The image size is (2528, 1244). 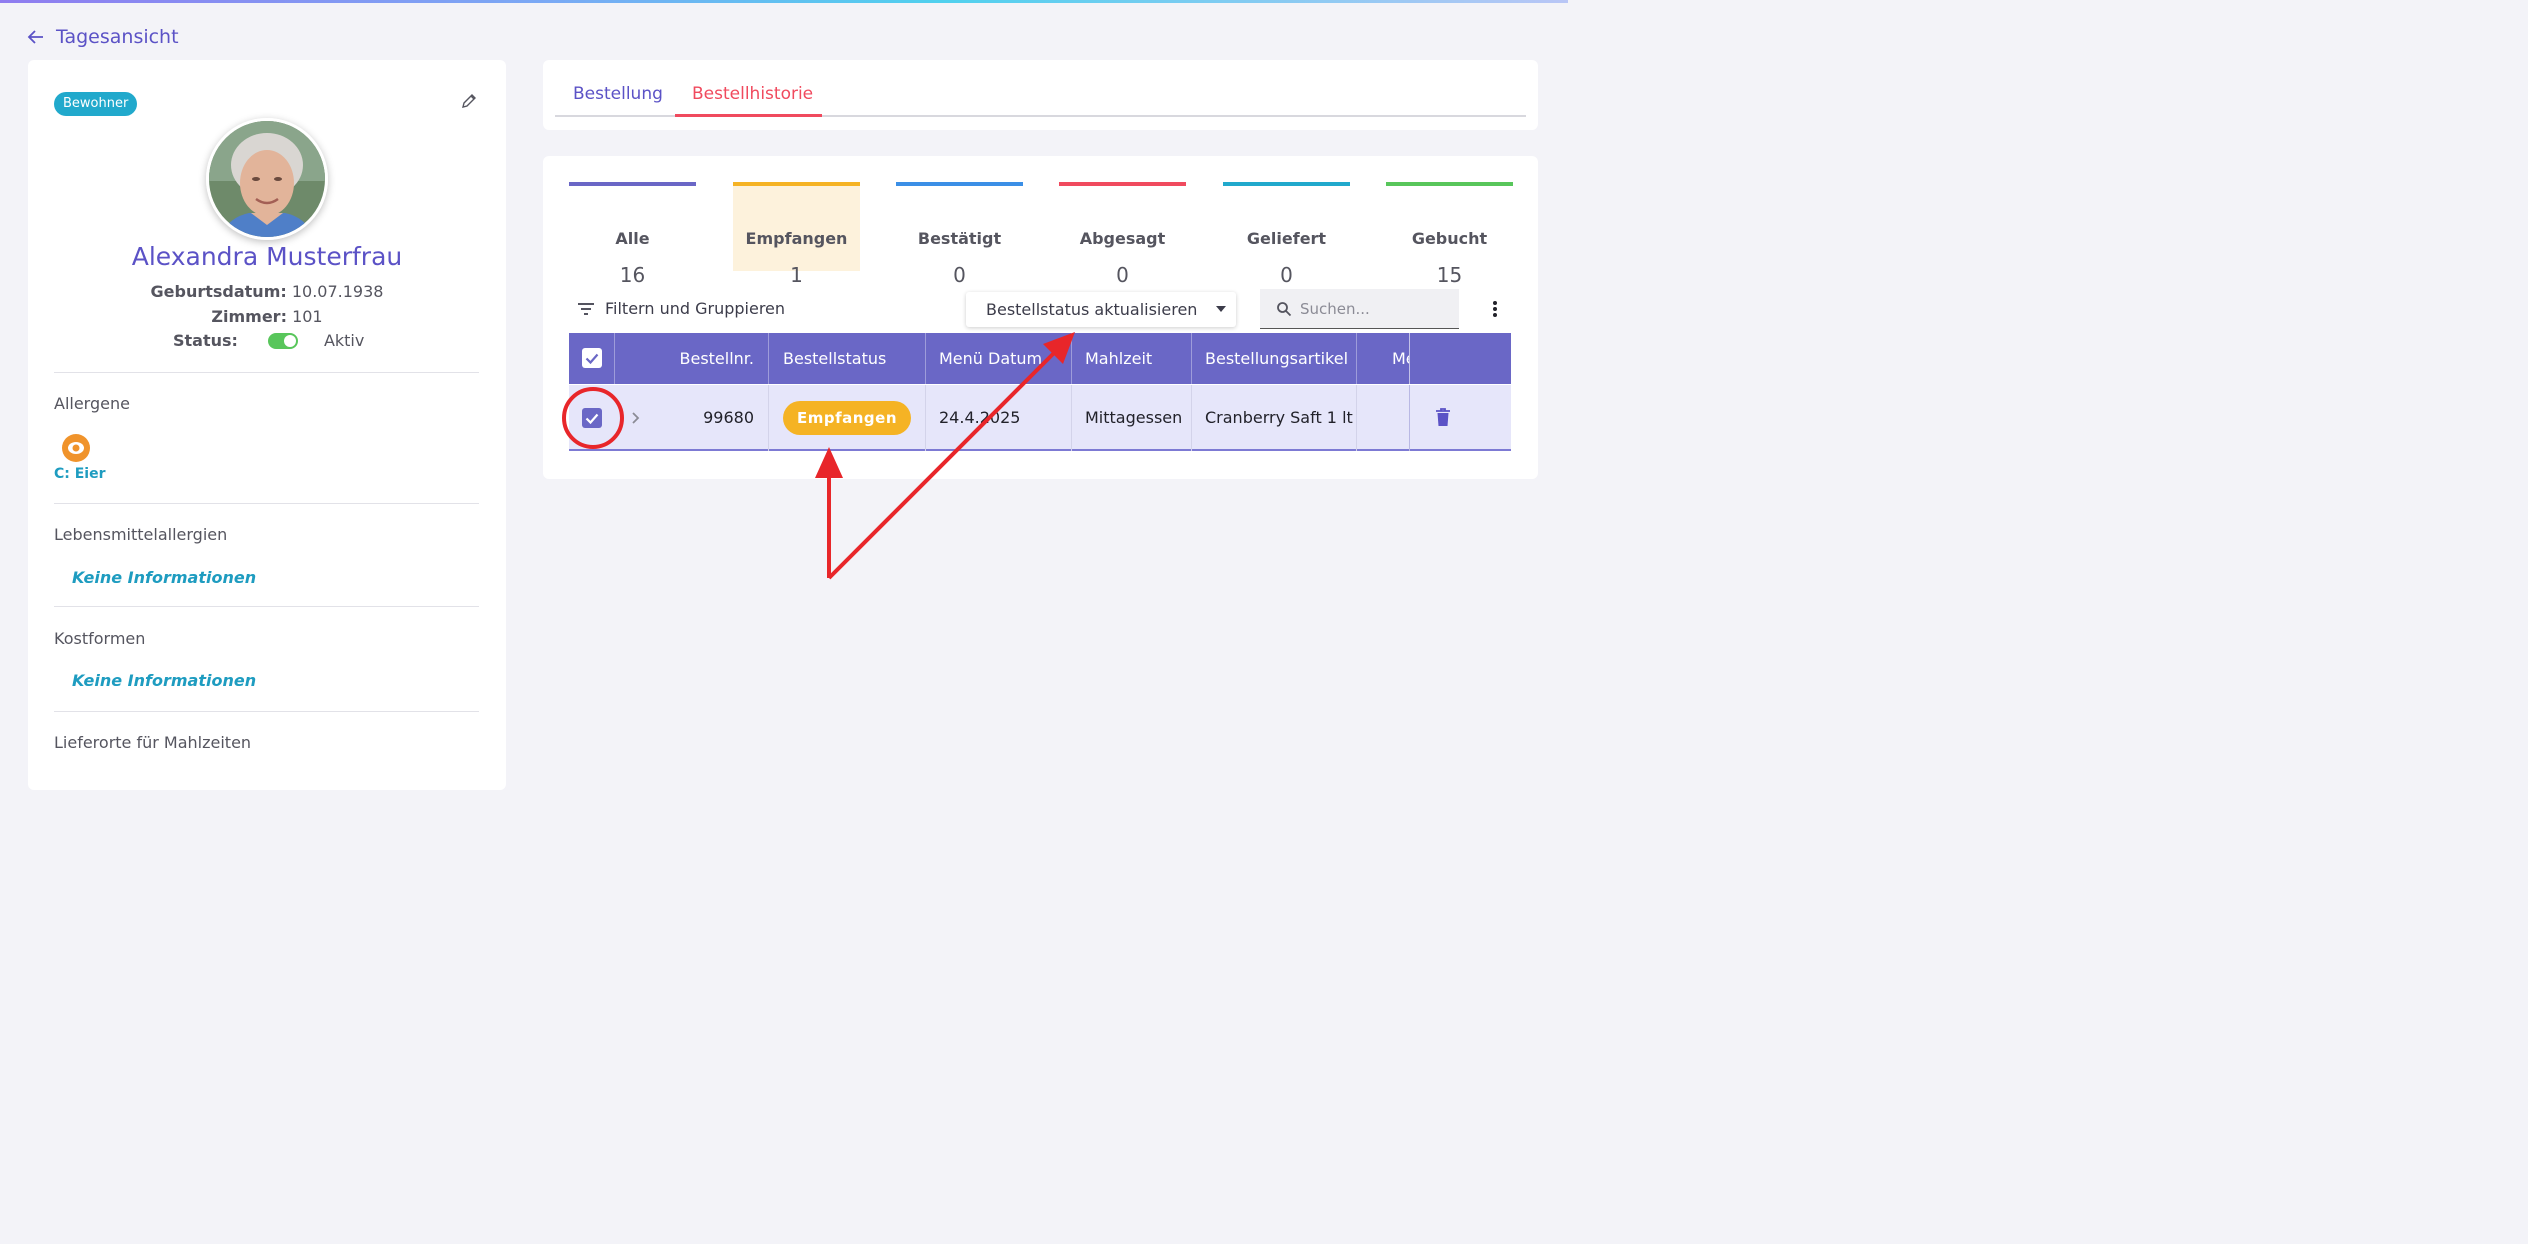 What do you see at coordinates (632, 238) in the screenshot?
I see `stat-label: Alle` at bounding box center [632, 238].